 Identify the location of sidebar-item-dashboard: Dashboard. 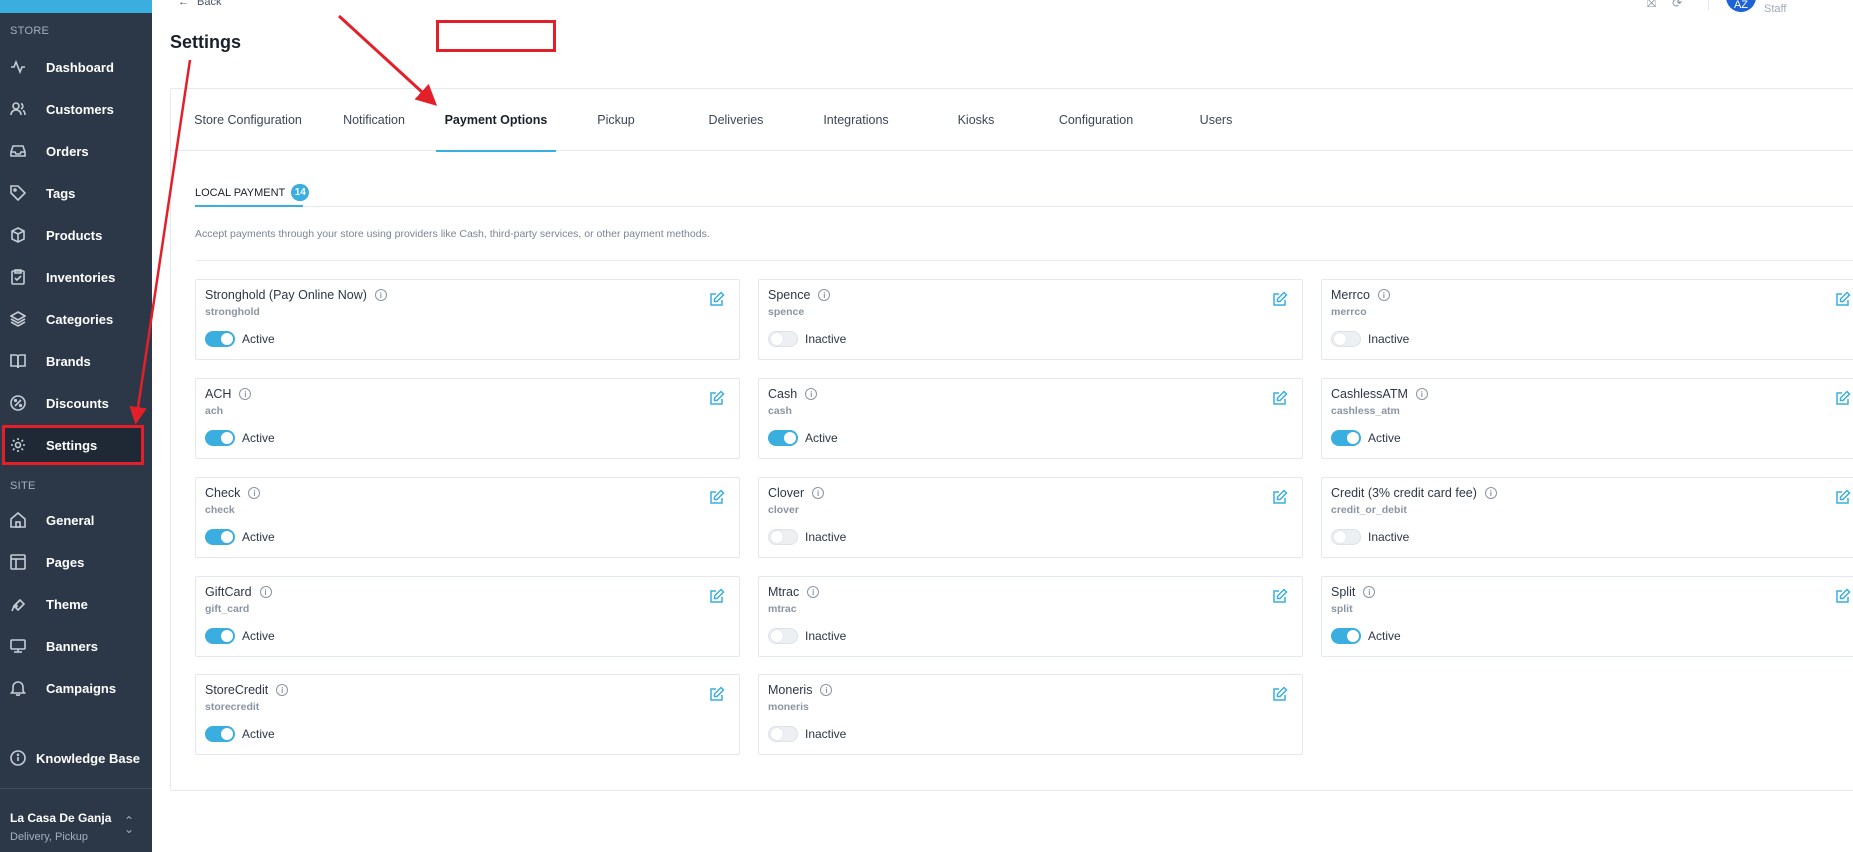
(76, 67).